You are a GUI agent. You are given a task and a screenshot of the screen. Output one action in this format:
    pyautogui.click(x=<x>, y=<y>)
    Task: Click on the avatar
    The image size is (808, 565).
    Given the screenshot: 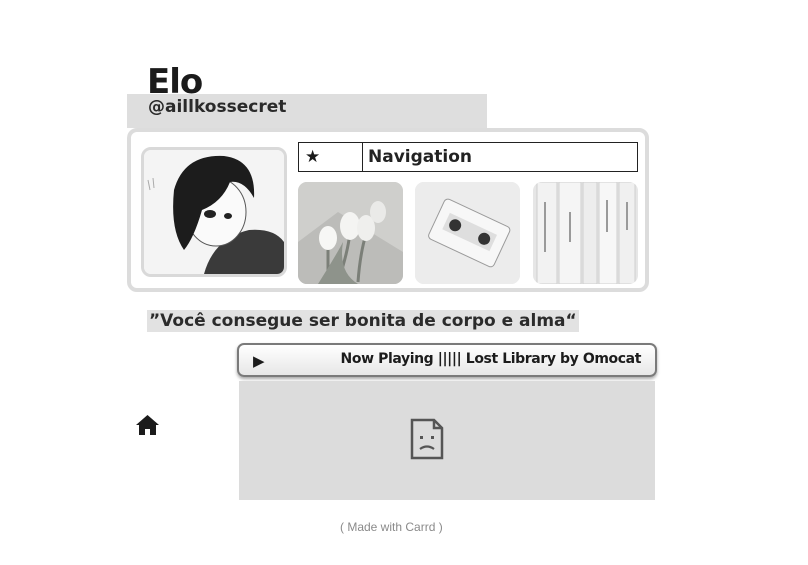 What is the action you would take?
    pyautogui.click(x=214, y=212)
    